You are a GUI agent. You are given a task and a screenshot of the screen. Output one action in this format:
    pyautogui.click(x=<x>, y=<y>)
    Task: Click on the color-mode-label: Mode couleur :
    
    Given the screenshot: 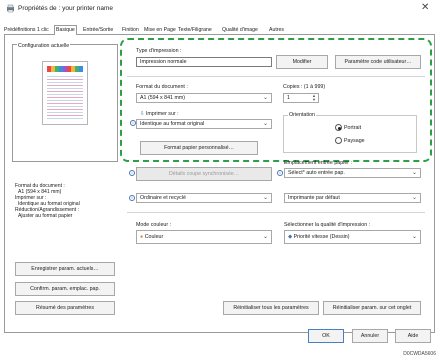 What is the action you would take?
    pyautogui.click(x=154, y=225)
    